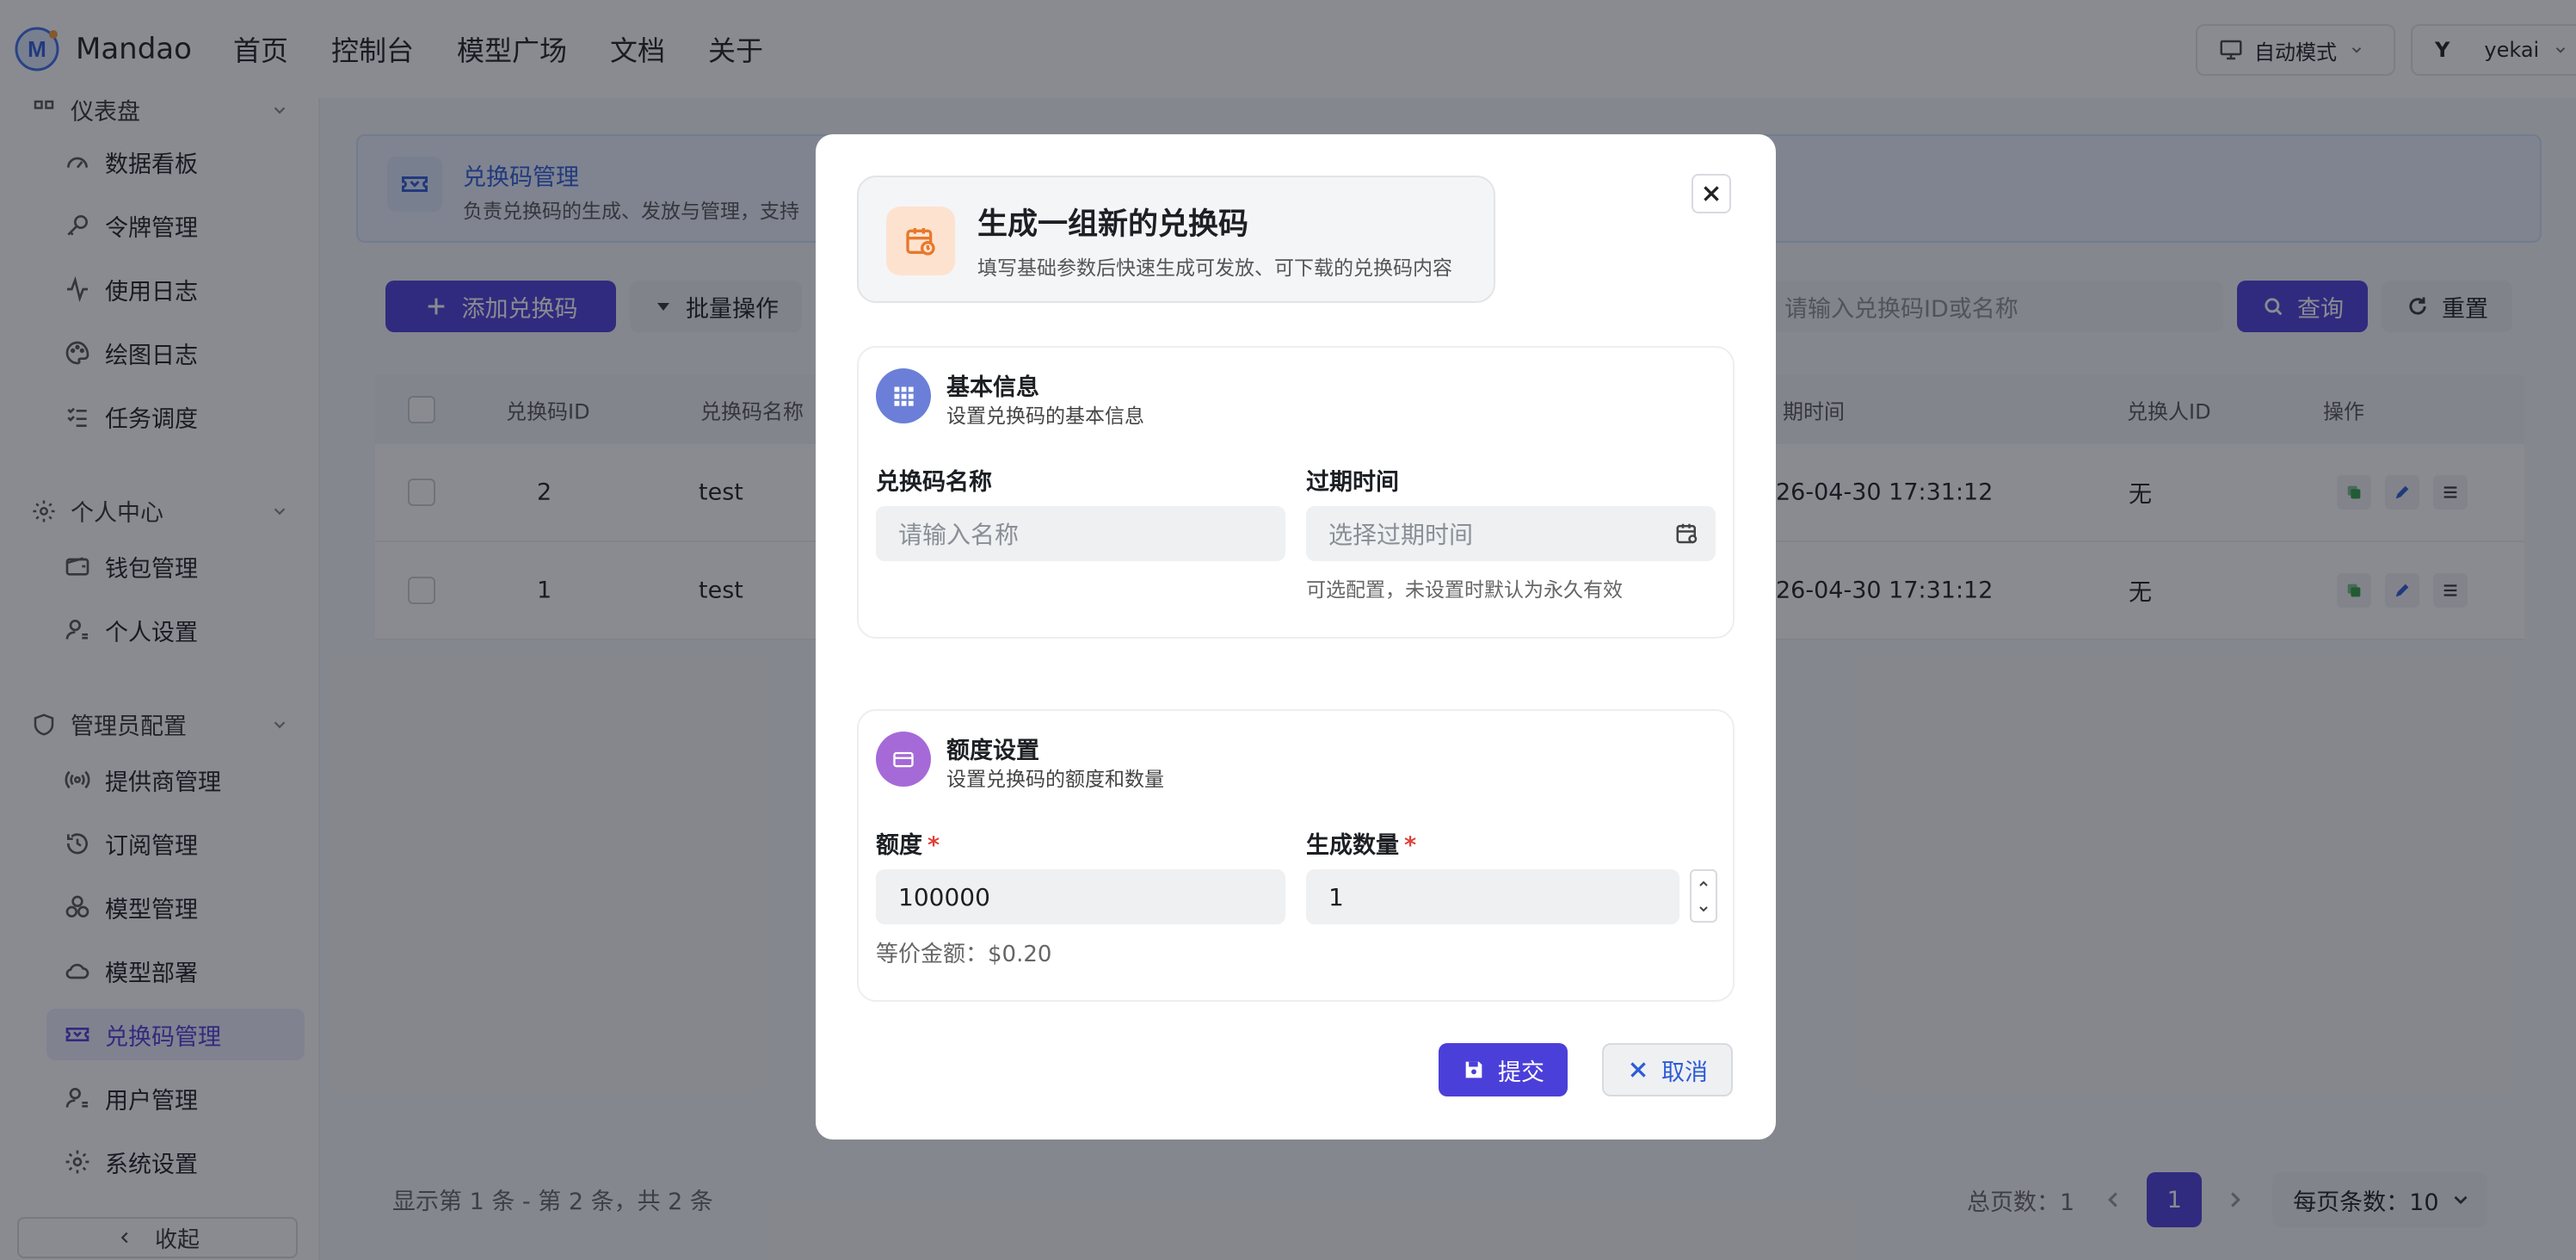 Image resolution: width=2576 pixels, height=1260 pixels. I want to click on amount-label: 额度 *, so click(908, 843).